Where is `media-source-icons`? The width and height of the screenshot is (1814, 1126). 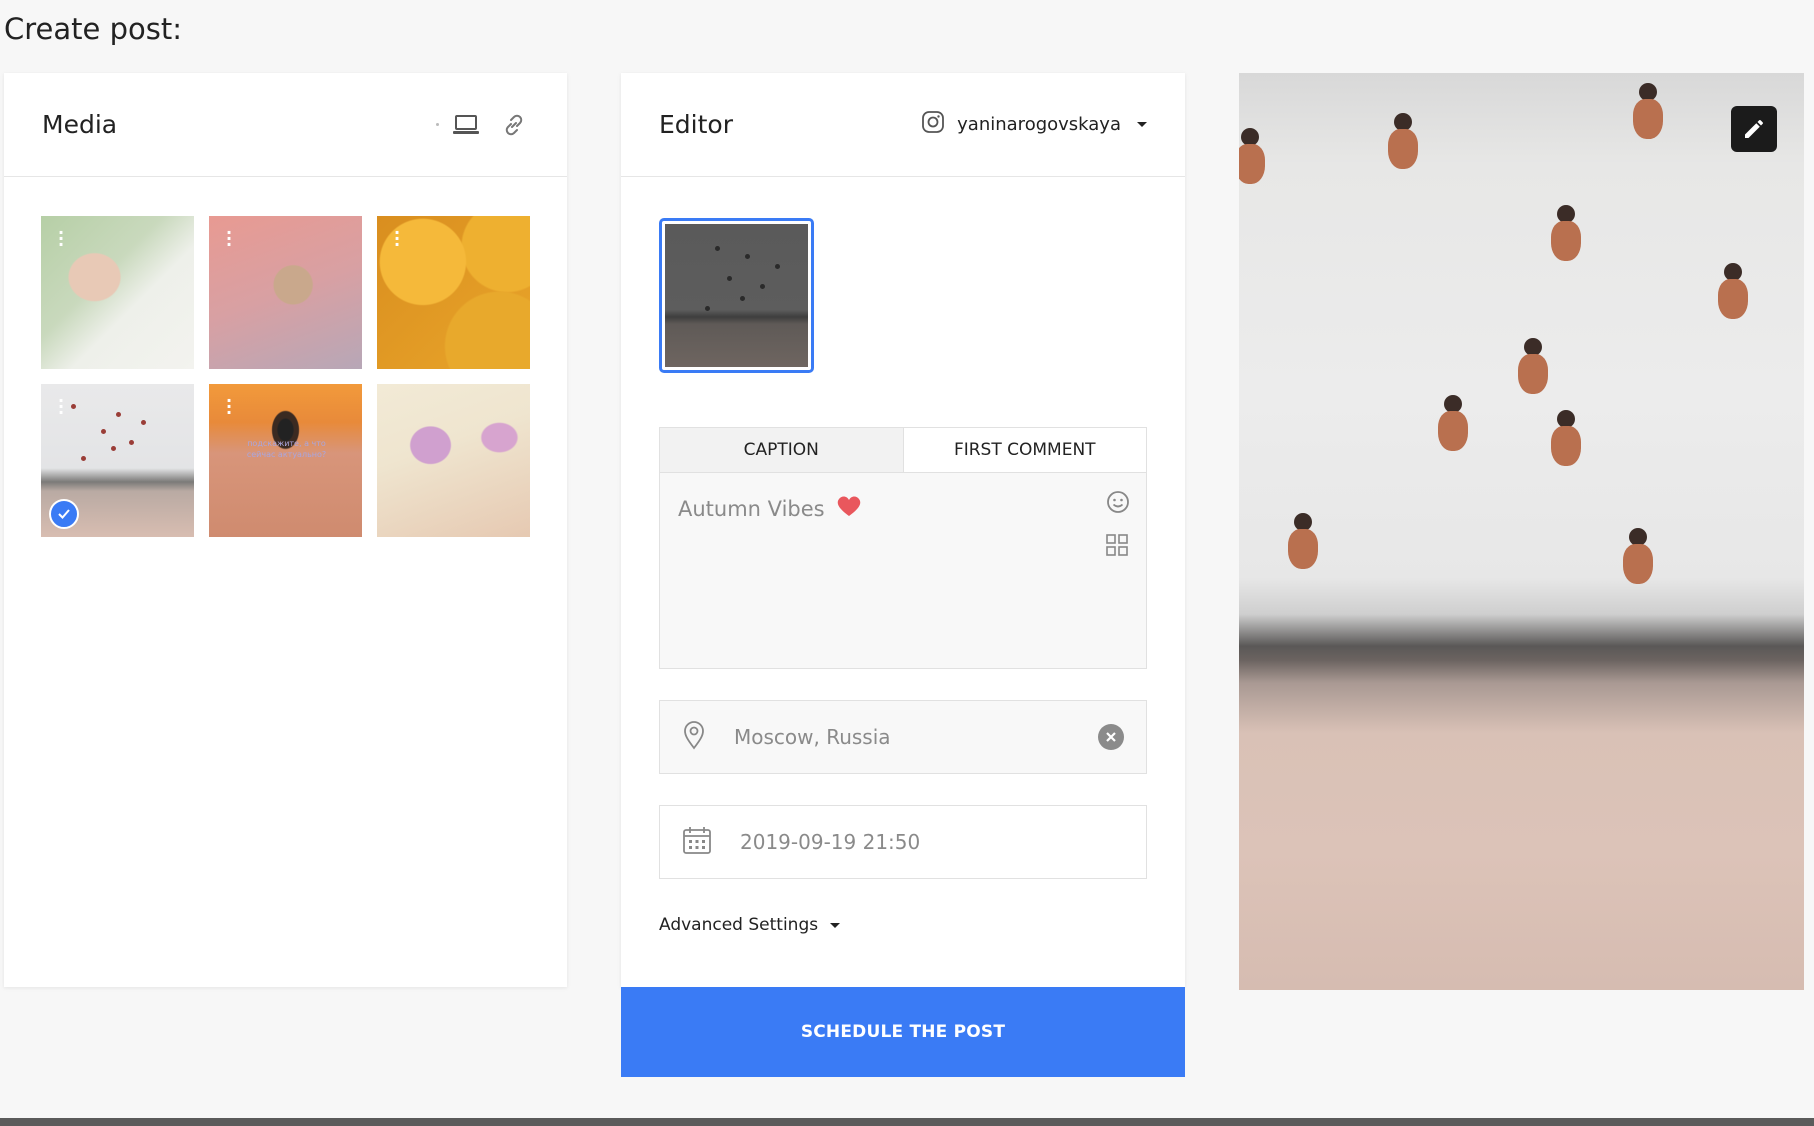 media-source-icons is located at coordinates (482, 125).